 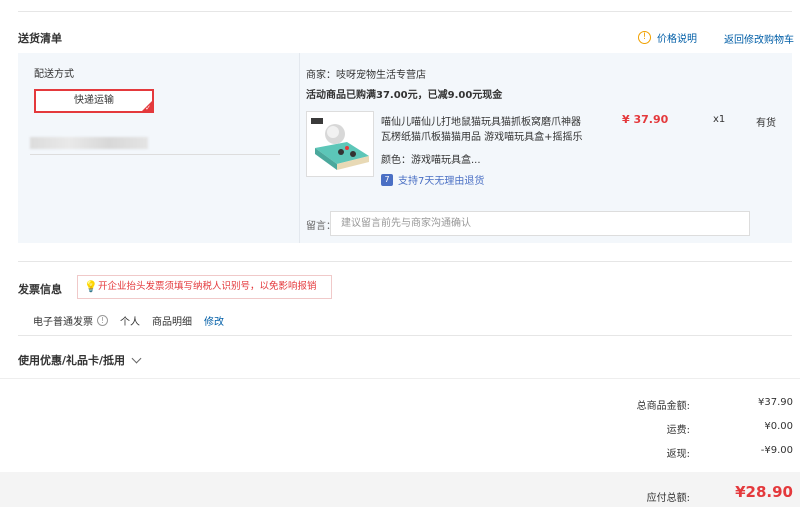 What do you see at coordinates (441, 181) in the screenshot?
I see `return-policy-text: 支持7天无理由退货` at bounding box center [441, 181].